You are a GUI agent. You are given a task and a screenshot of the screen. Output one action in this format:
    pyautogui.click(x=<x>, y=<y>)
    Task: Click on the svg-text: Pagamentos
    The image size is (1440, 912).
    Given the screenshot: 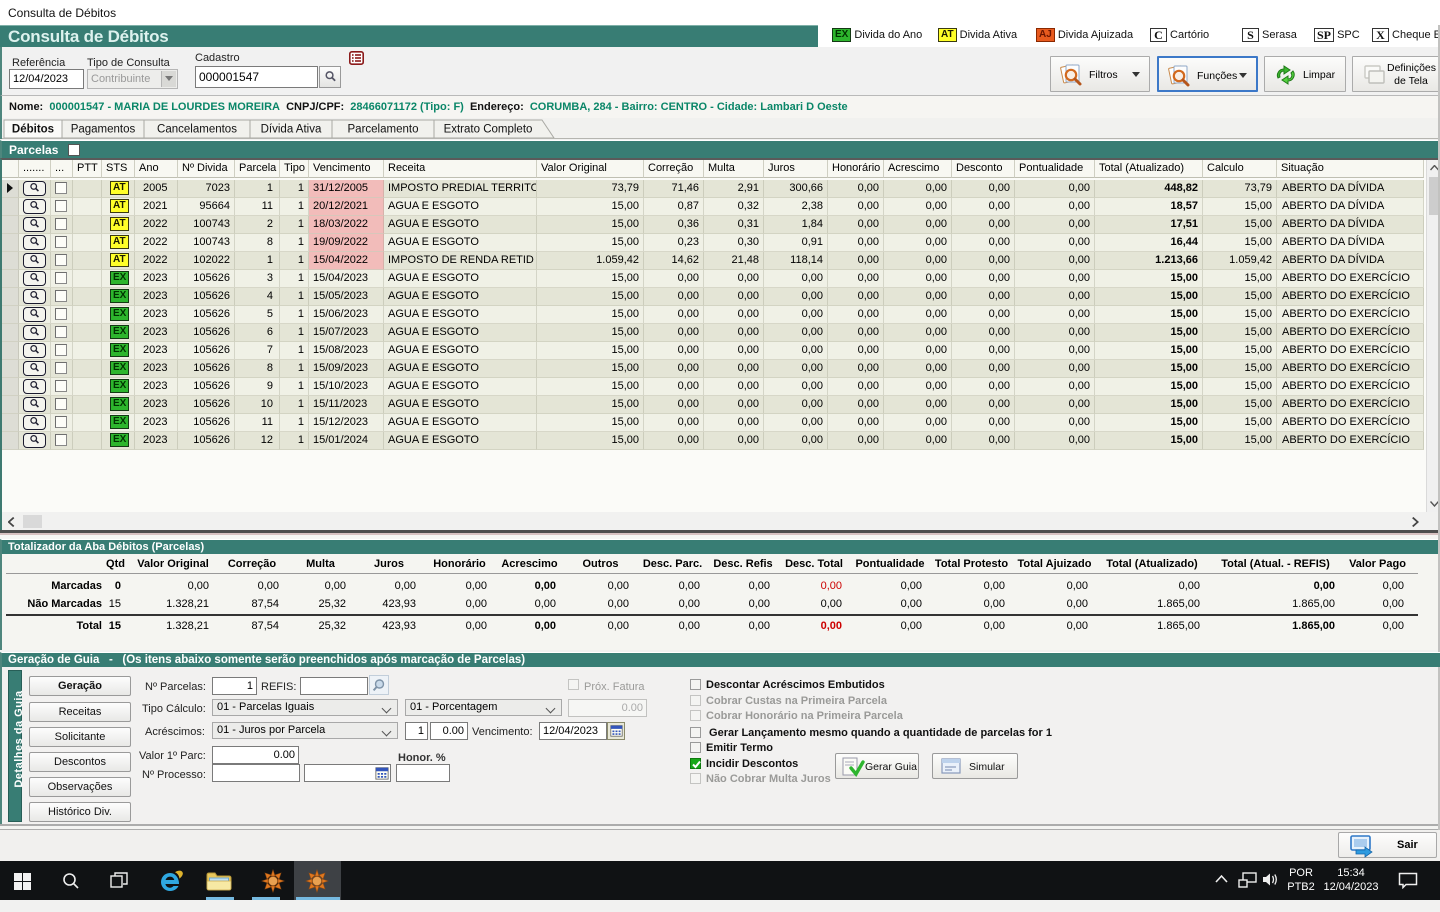 What is the action you would take?
    pyautogui.click(x=103, y=130)
    